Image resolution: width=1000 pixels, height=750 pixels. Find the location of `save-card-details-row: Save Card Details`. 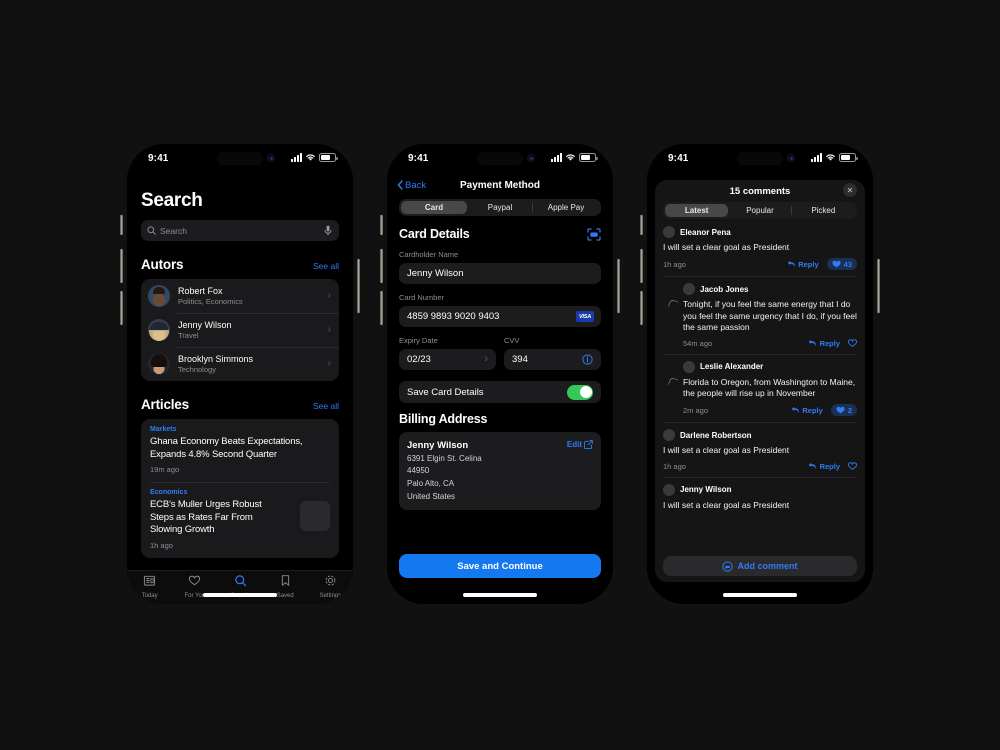

save-card-details-row: Save Card Details is located at coordinates (500, 392).